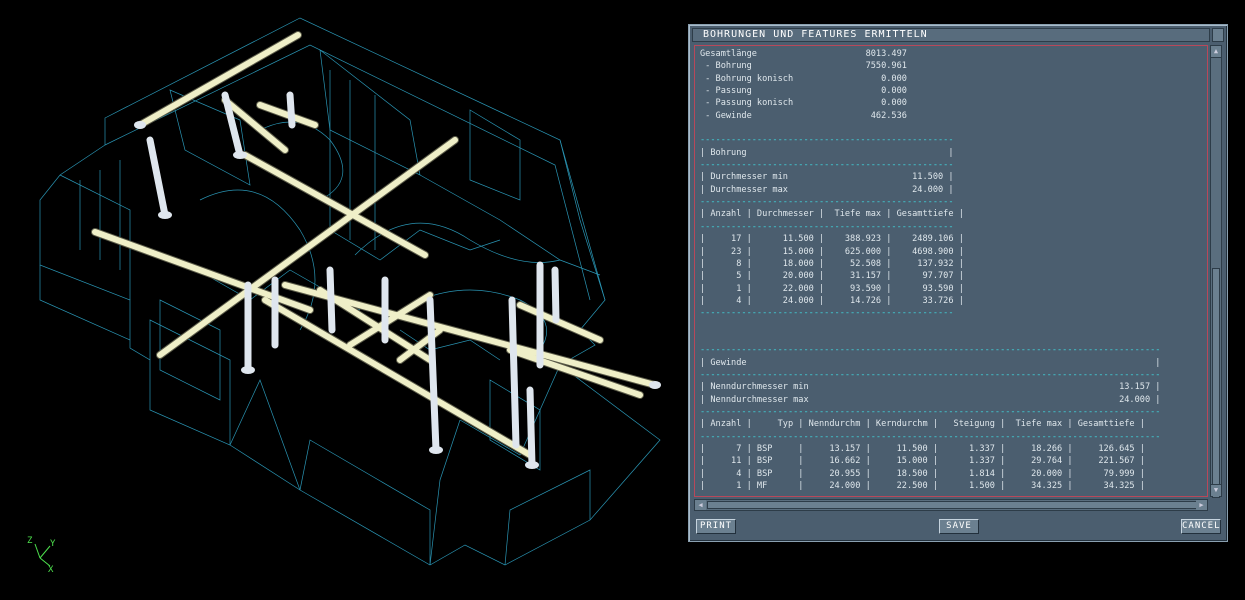 The image size is (1245, 600). Describe the element at coordinates (930, 387) in the screenshot. I see `report-line: | Nenndurchmesser min 13.157 |` at that location.